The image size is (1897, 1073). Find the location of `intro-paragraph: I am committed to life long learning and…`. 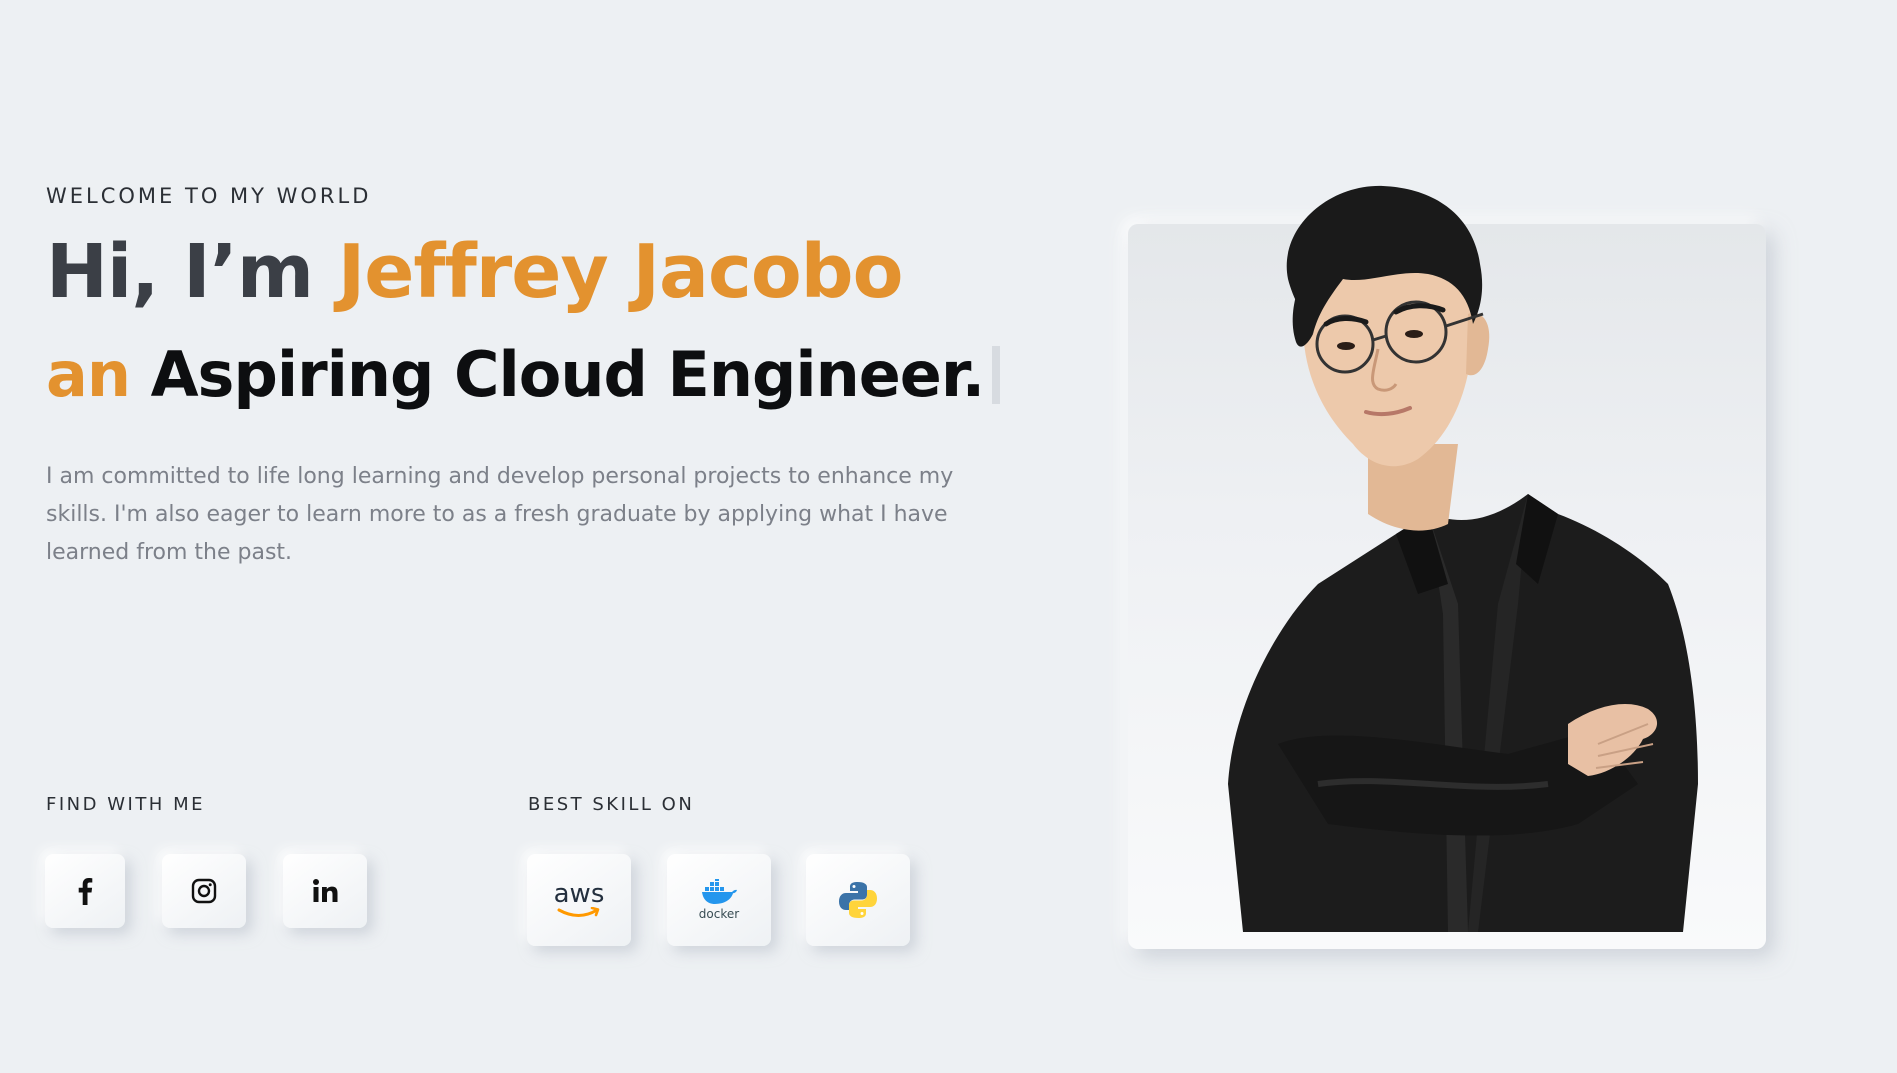

intro-paragraph: I am committed to life long learning and… is located at coordinates (500, 514).